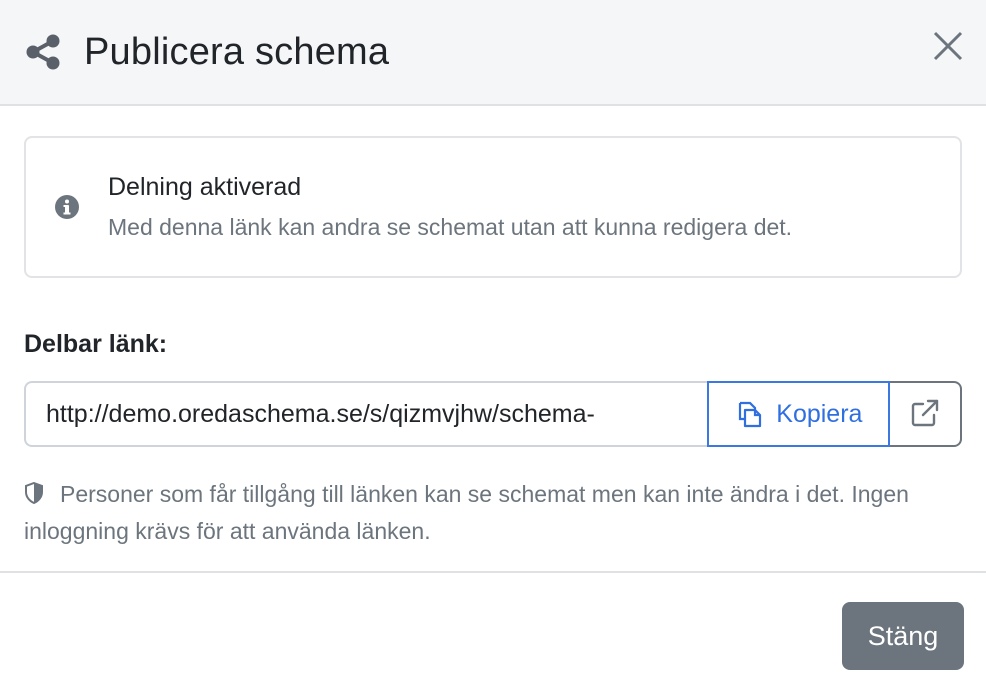 The width and height of the screenshot is (986, 688). Describe the element at coordinates (903, 636) in the screenshot. I see `close-button: Stäng` at that location.